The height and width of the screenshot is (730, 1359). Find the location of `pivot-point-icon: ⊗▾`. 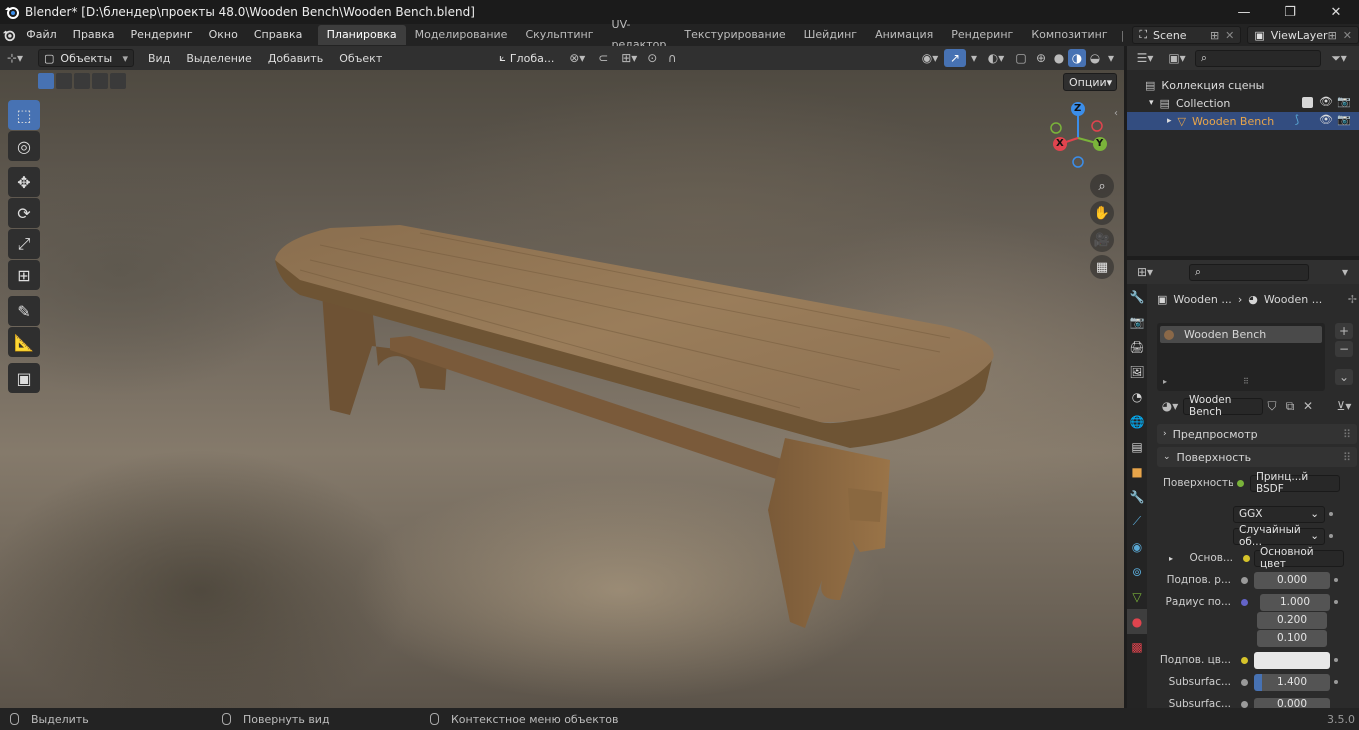

pivot-point-icon: ⊗▾ is located at coordinates (577, 58).